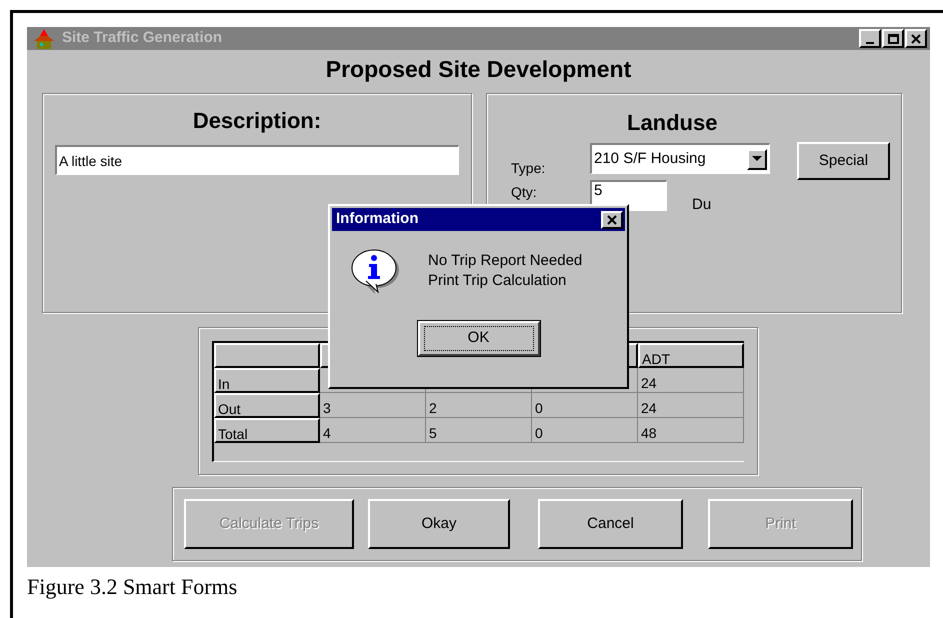 The width and height of the screenshot is (943, 618). I want to click on minimize-button, so click(870, 38).